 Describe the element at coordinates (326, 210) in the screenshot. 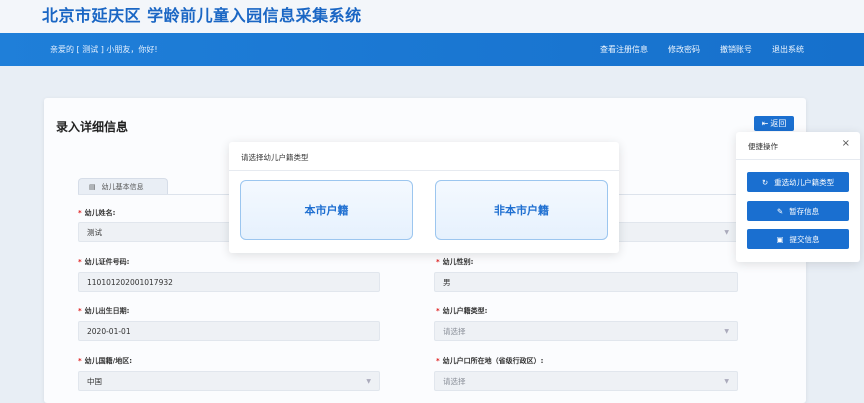

I see `option-local-hukou: 本市户籍` at that location.